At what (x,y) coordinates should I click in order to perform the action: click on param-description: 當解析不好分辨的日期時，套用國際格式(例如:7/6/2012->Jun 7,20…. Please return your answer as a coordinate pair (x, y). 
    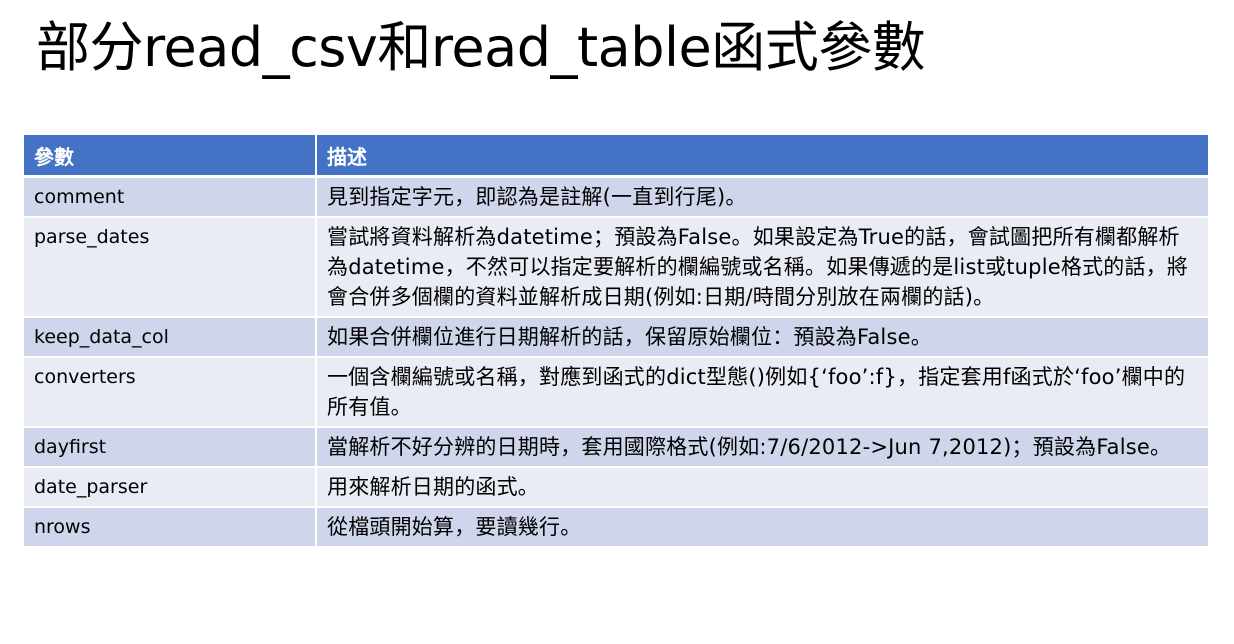
    Looking at the image, I should click on (763, 447).